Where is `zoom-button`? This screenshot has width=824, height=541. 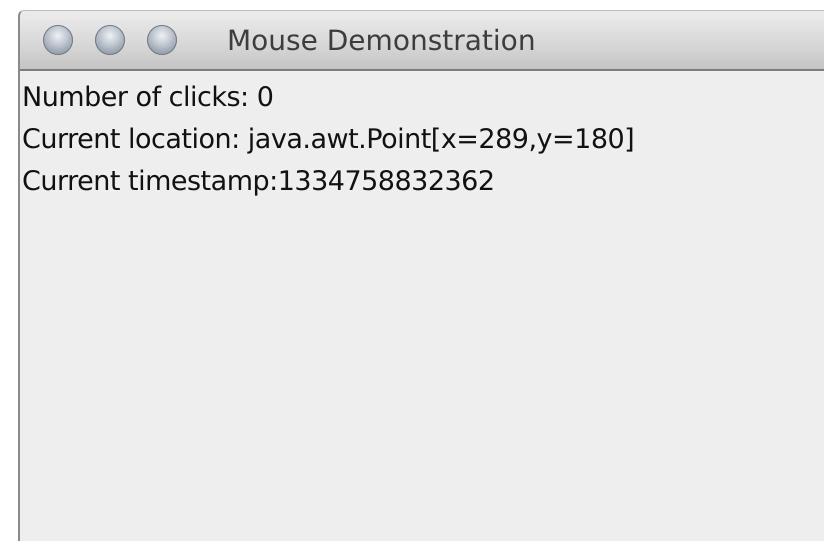 zoom-button is located at coordinates (162, 40).